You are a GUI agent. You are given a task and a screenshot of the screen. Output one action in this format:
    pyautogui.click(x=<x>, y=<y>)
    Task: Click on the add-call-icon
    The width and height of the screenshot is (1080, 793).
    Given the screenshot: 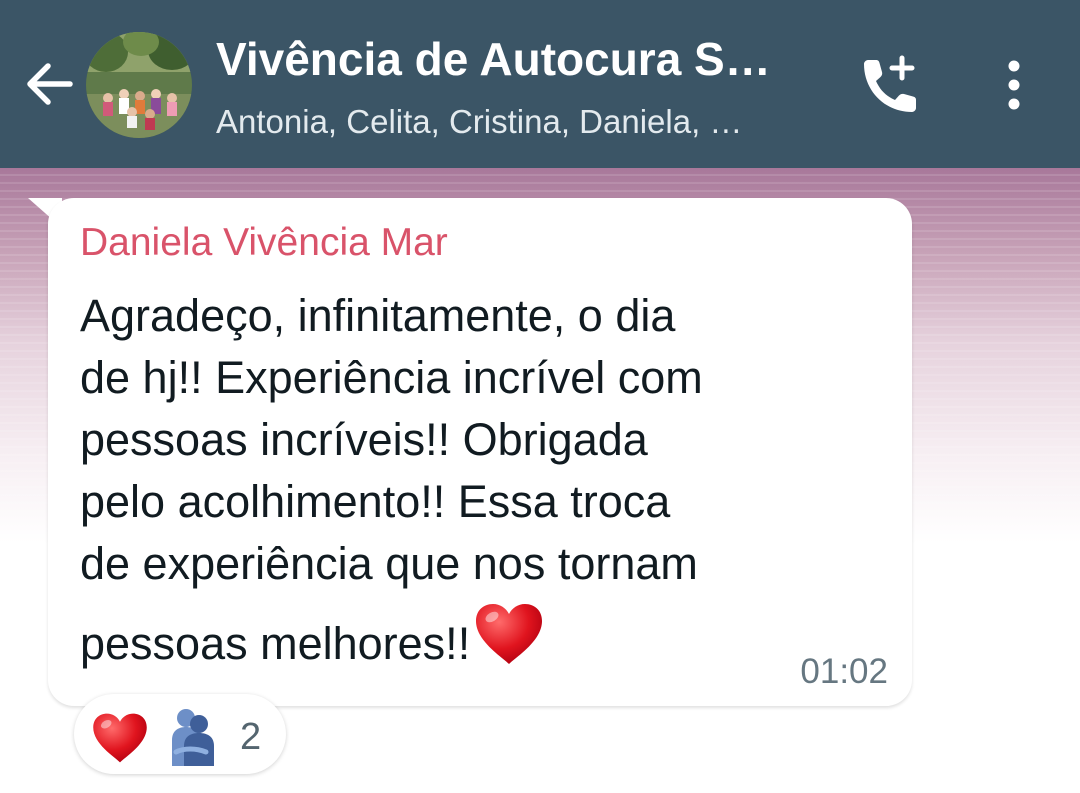 What is the action you would take?
    pyautogui.click(x=890, y=83)
    